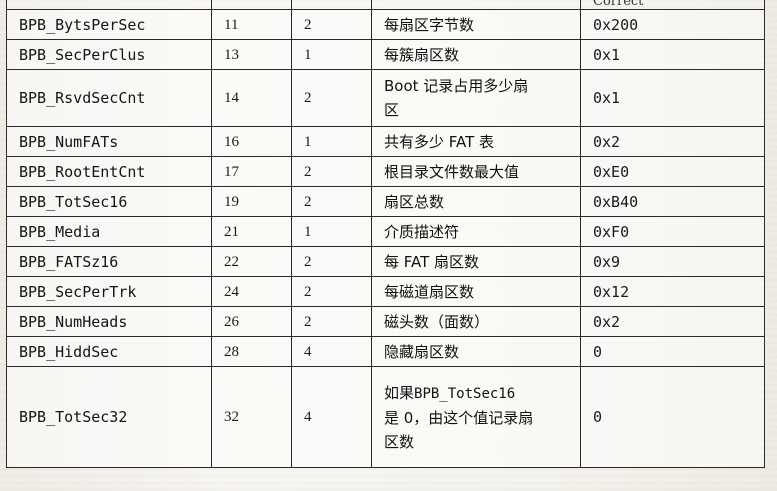 This screenshot has height=491, width=777. I want to click on offset-cell: 14, so click(251, 98).